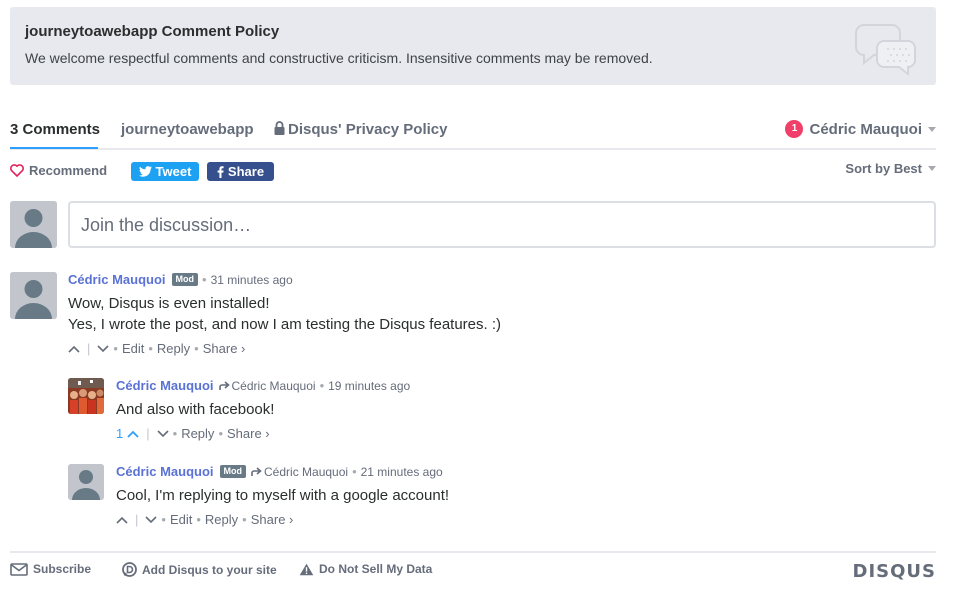 The image size is (960, 589). What do you see at coordinates (279, 128) in the screenshot?
I see `lock-icon` at bounding box center [279, 128].